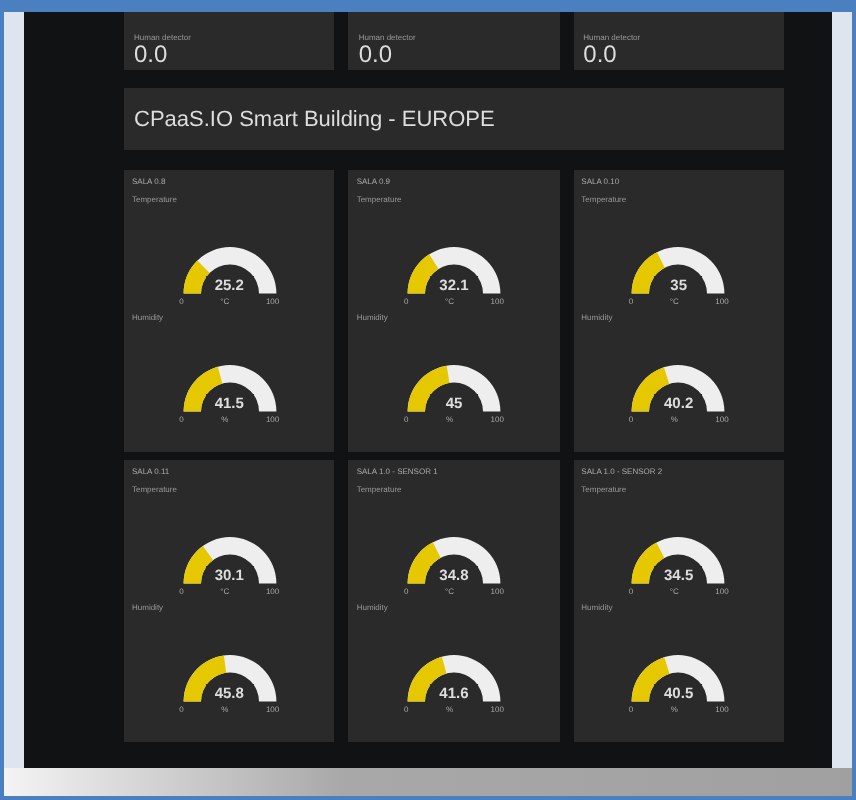 The height and width of the screenshot is (800, 856). What do you see at coordinates (314, 119) in the screenshot?
I see `group-title: CPaaS.IO Smart Building - EUROPE` at bounding box center [314, 119].